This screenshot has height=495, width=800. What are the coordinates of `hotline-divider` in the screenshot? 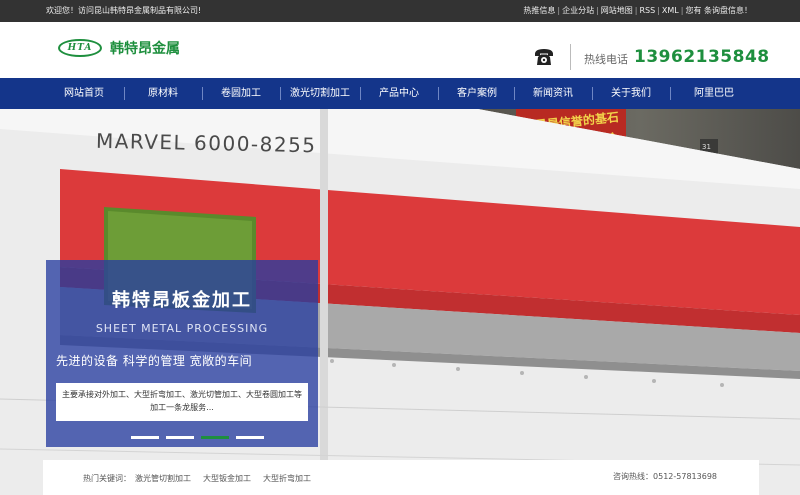 It's located at (570, 57).